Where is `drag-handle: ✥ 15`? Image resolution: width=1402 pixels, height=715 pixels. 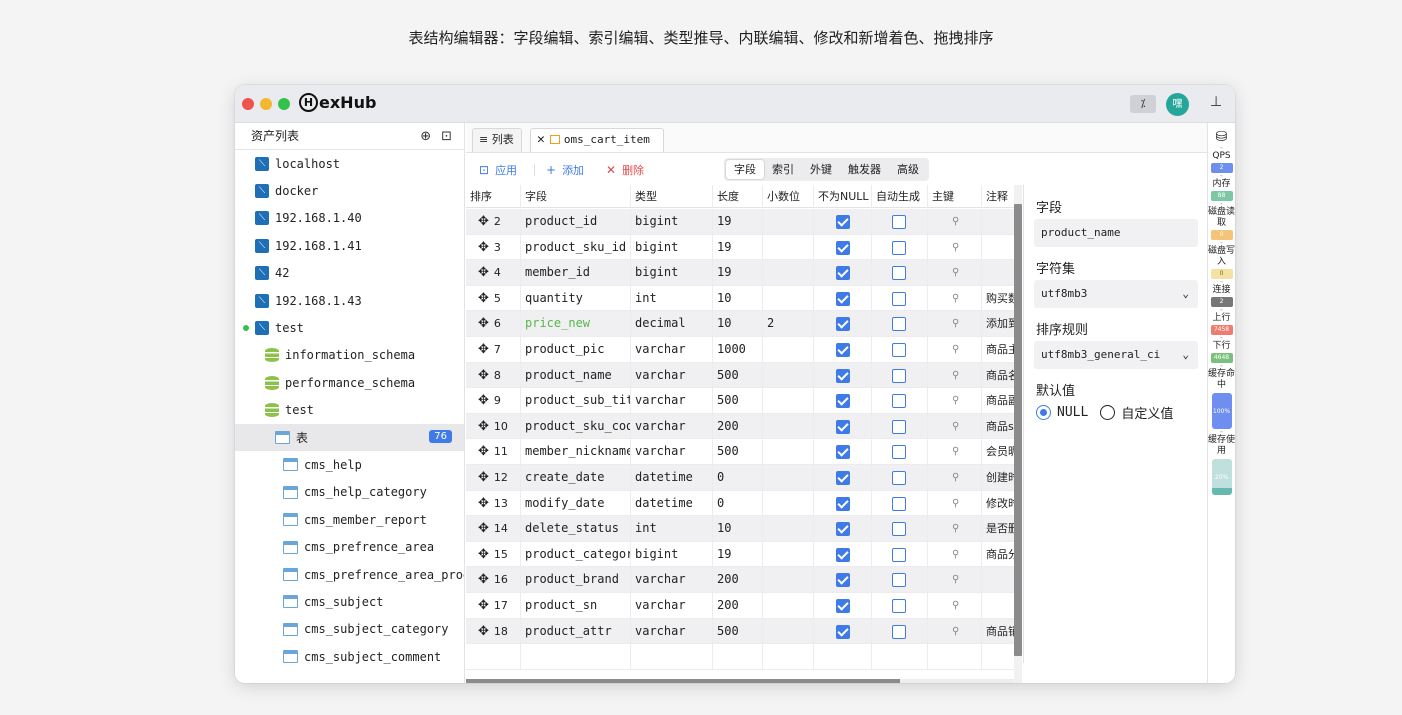
drag-handle: ✥ 15 is located at coordinates (493, 554).